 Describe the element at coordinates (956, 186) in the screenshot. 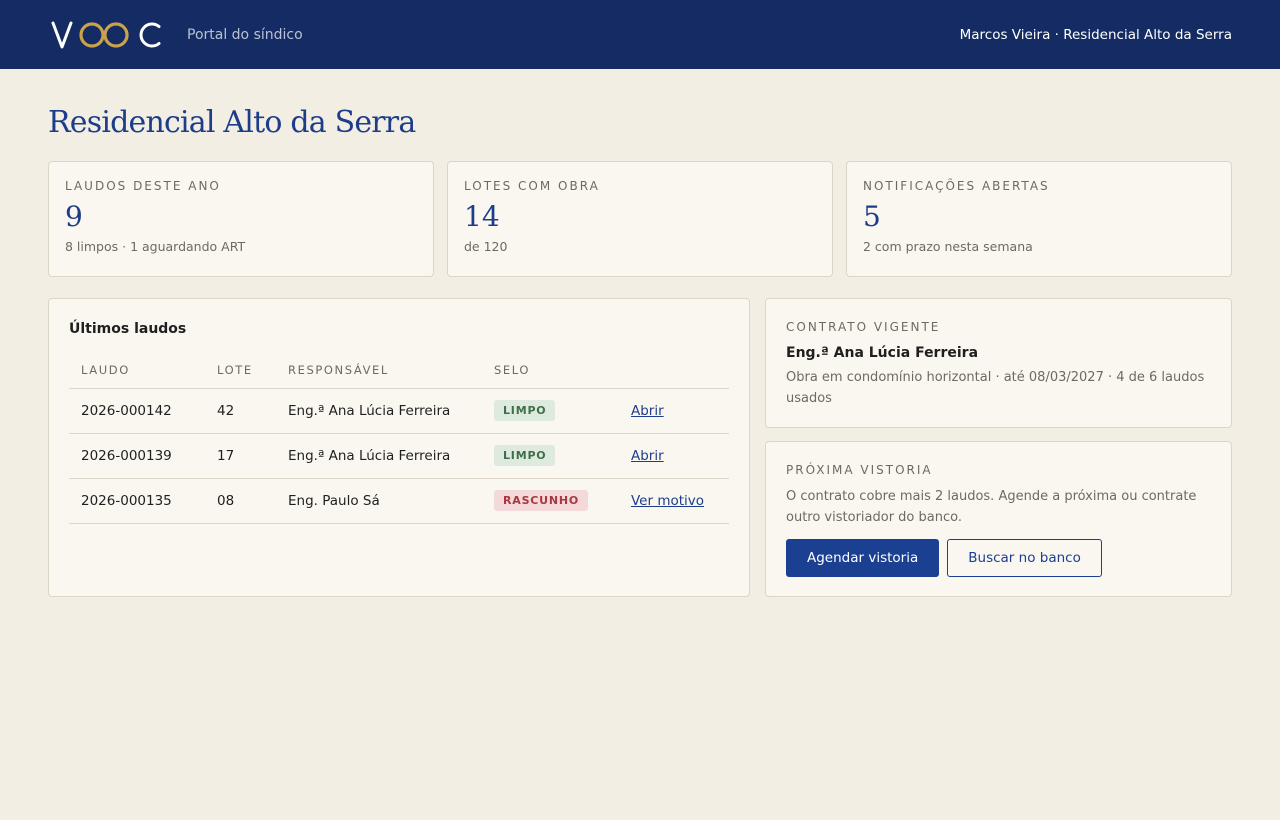

I see `stat-label: NOTIFICAÇÕES ABERTAS` at that location.